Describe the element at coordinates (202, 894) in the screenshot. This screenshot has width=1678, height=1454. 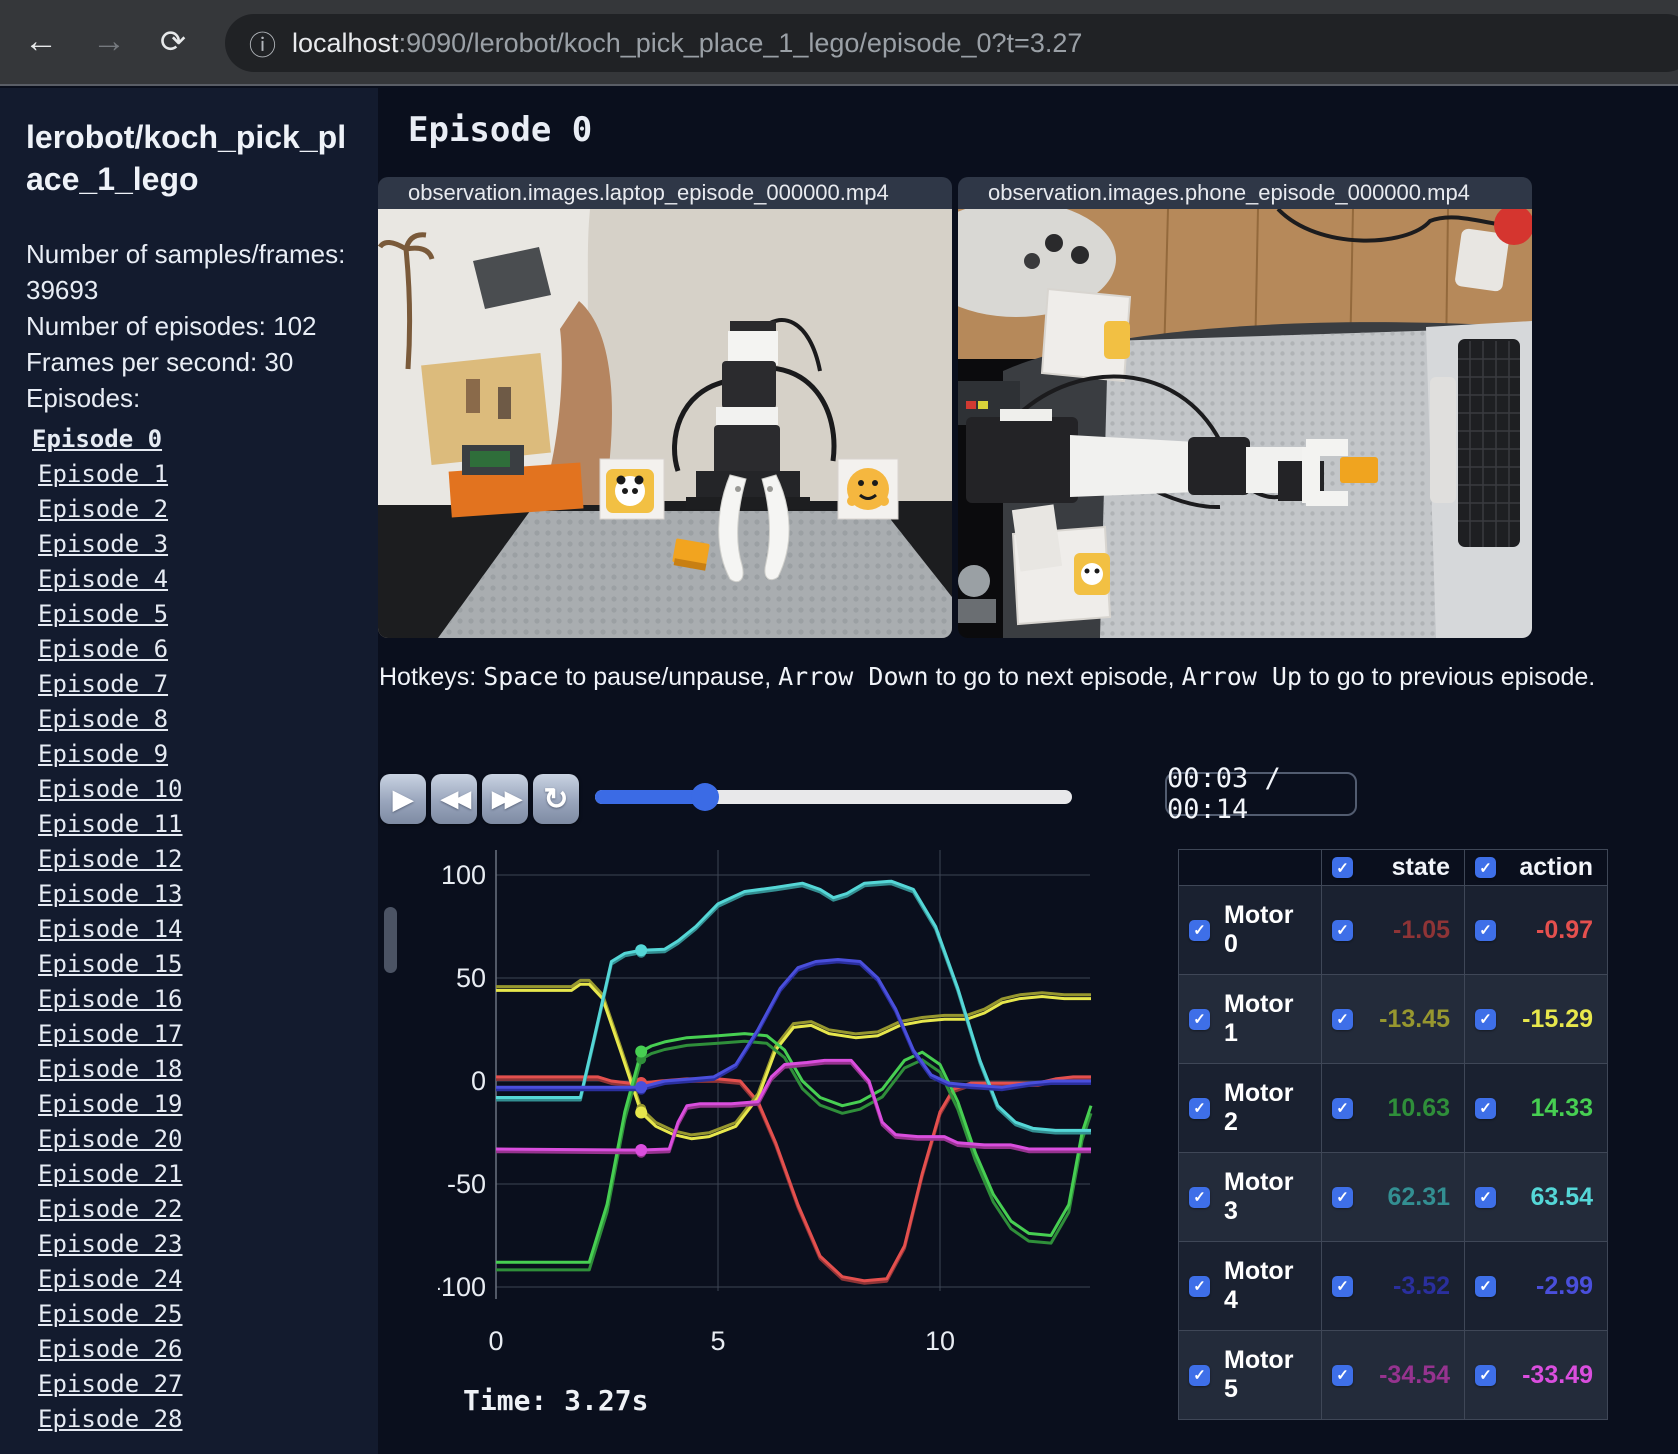
I see `episode-link: Episode 13` at that location.